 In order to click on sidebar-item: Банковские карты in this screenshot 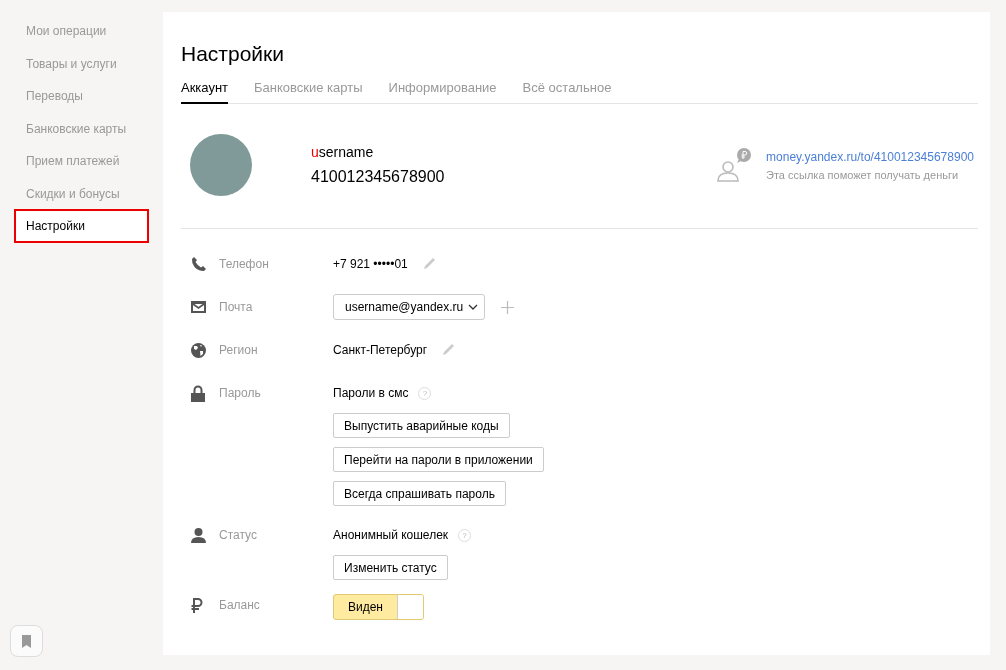, I will do `click(81, 126)`.